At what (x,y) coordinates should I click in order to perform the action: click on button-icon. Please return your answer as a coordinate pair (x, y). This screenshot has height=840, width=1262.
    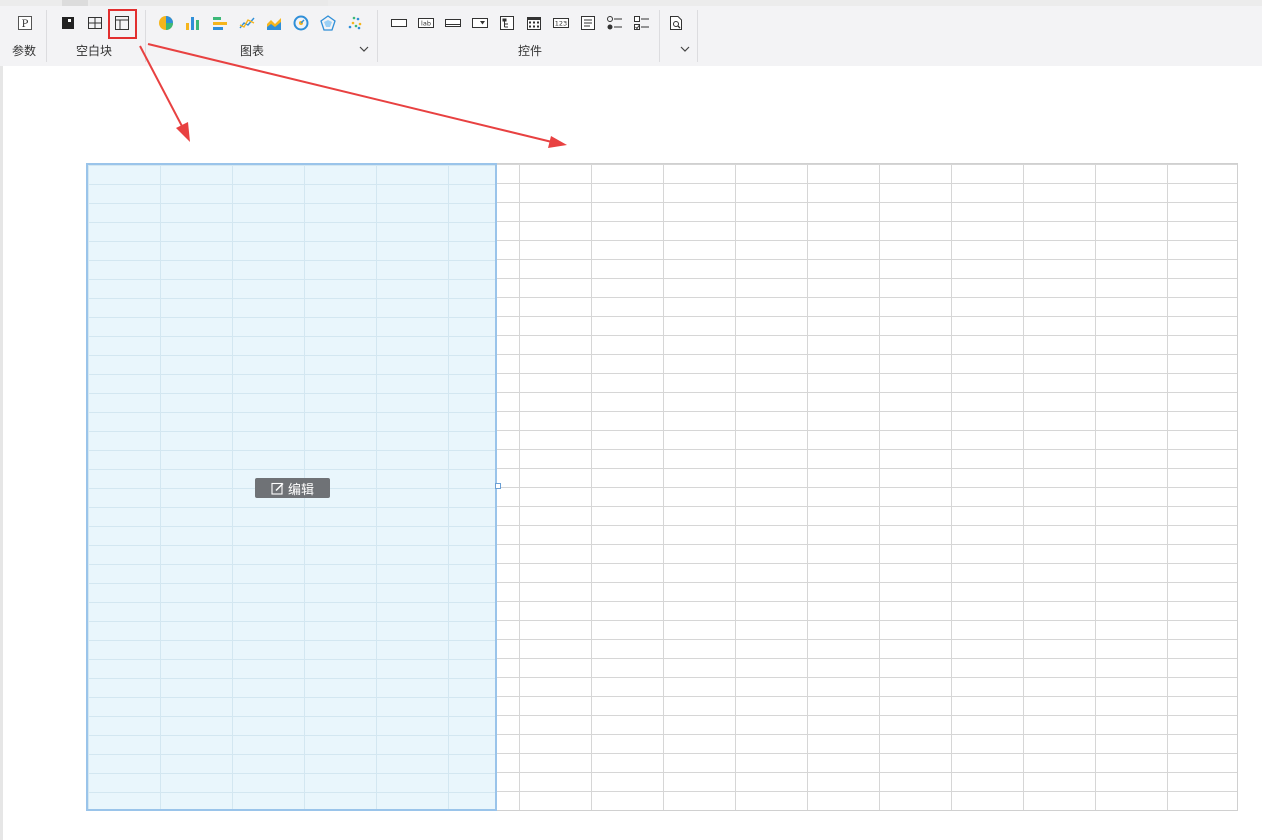
    Looking at the image, I should click on (453, 23).